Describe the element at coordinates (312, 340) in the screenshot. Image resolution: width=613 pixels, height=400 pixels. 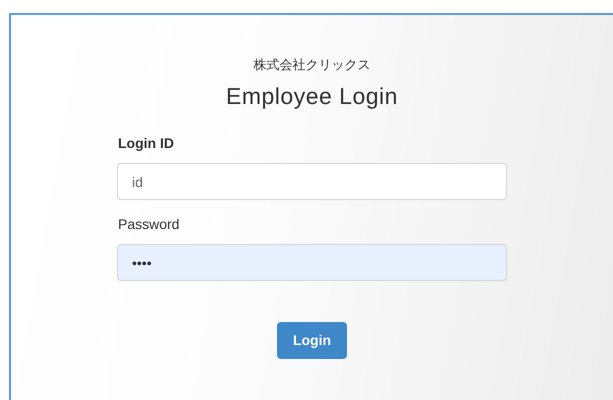
I see `login-button: Login` at that location.